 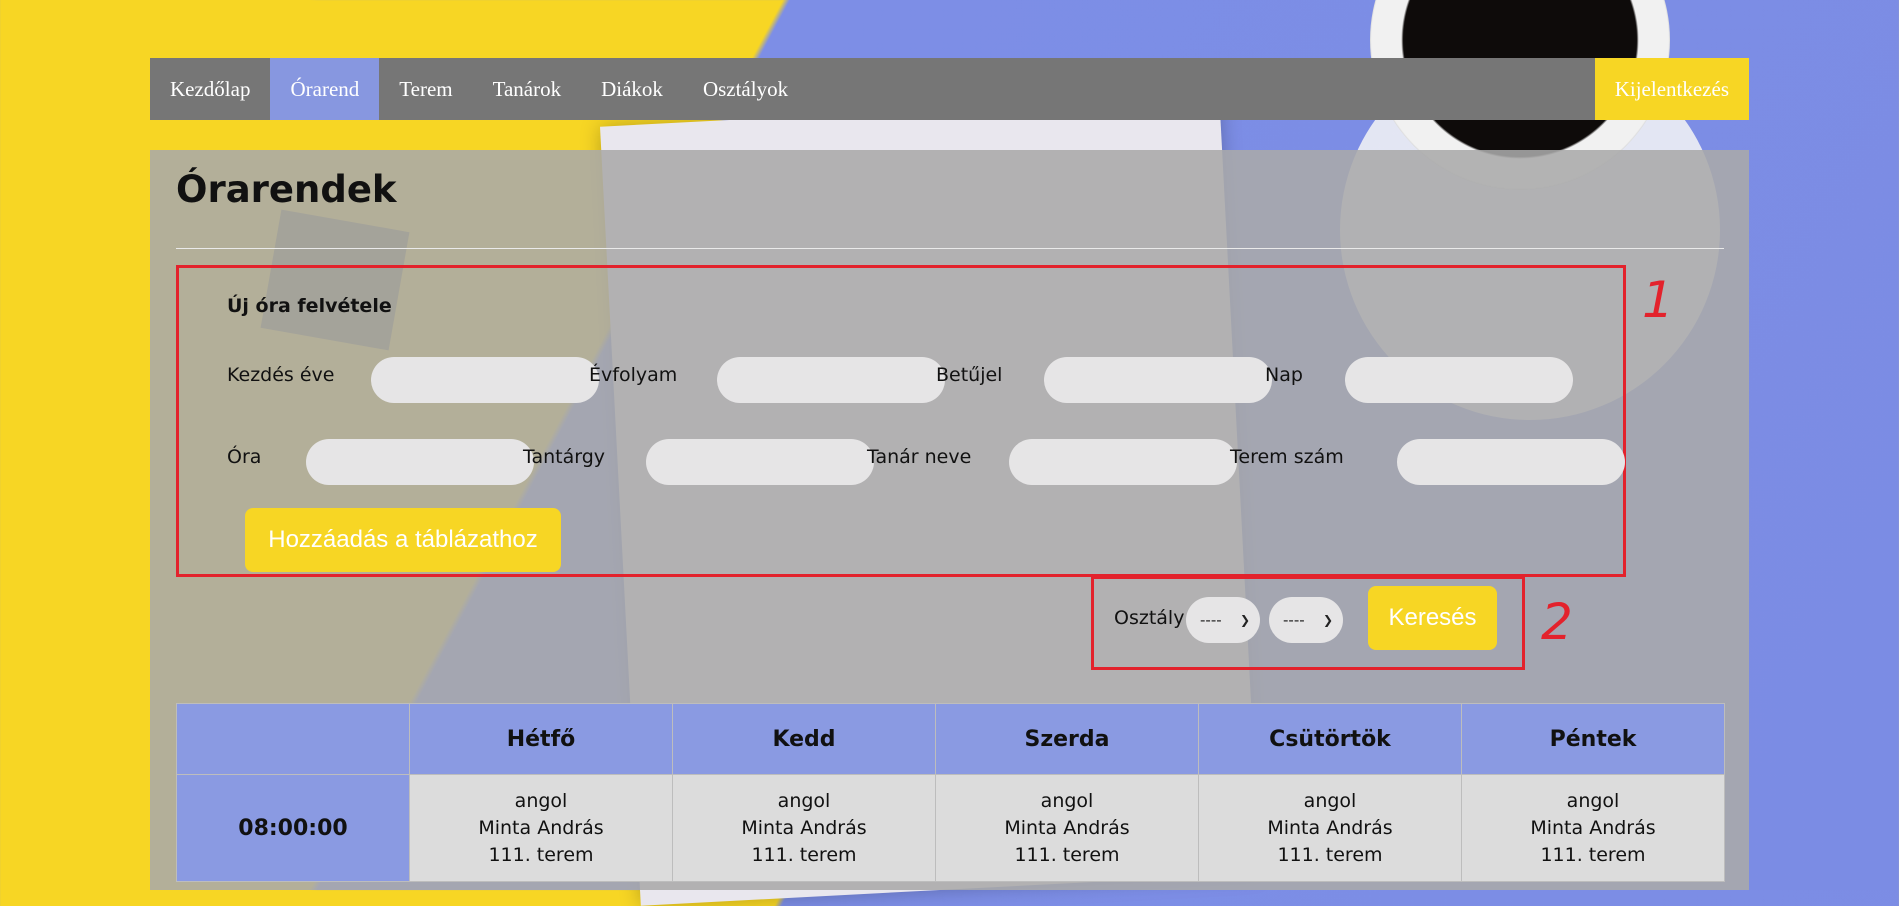 What do you see at coordinates (1284, 375) in the screenshot?
I see `day-label: Nap` at bounding box center [1284, 375].